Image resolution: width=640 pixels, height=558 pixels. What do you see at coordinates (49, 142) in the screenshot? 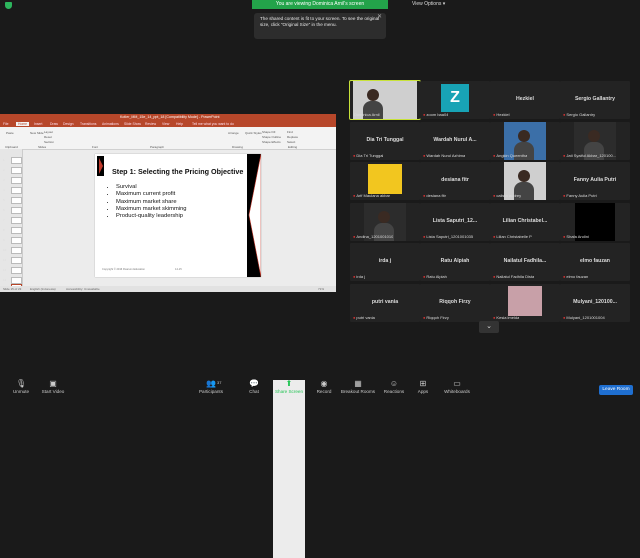
I see `section-button: Section` at bounding box center [49, 142].